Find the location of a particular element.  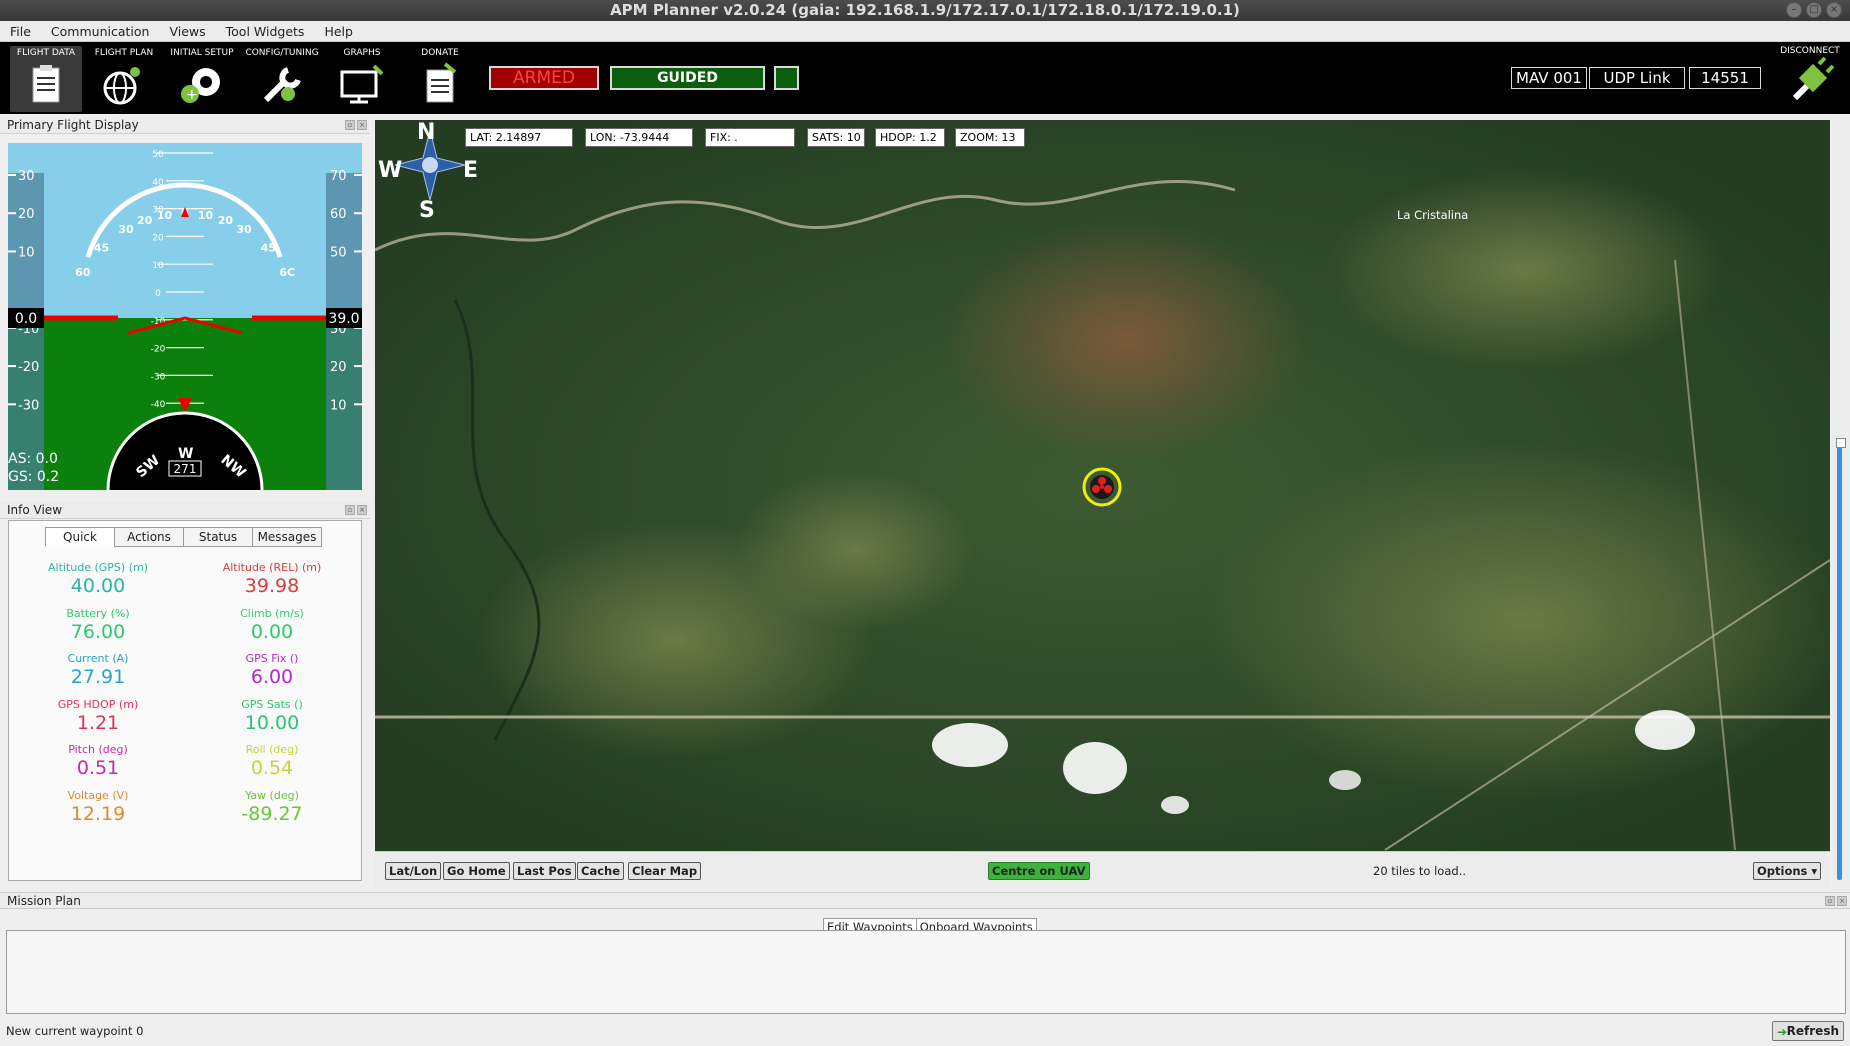

clipboard-icon is located at coordinates (46, 84).